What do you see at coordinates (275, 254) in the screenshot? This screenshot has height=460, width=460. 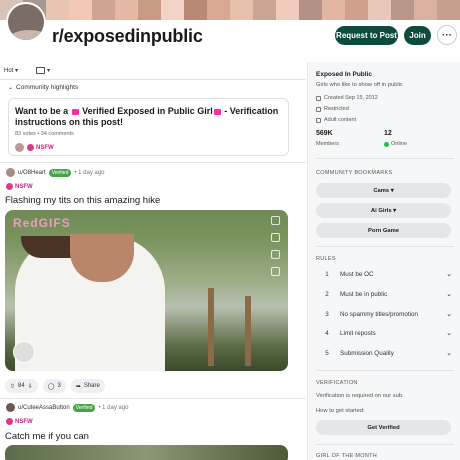 I see `fullscreen-icon` at bounding box center [275, 254].